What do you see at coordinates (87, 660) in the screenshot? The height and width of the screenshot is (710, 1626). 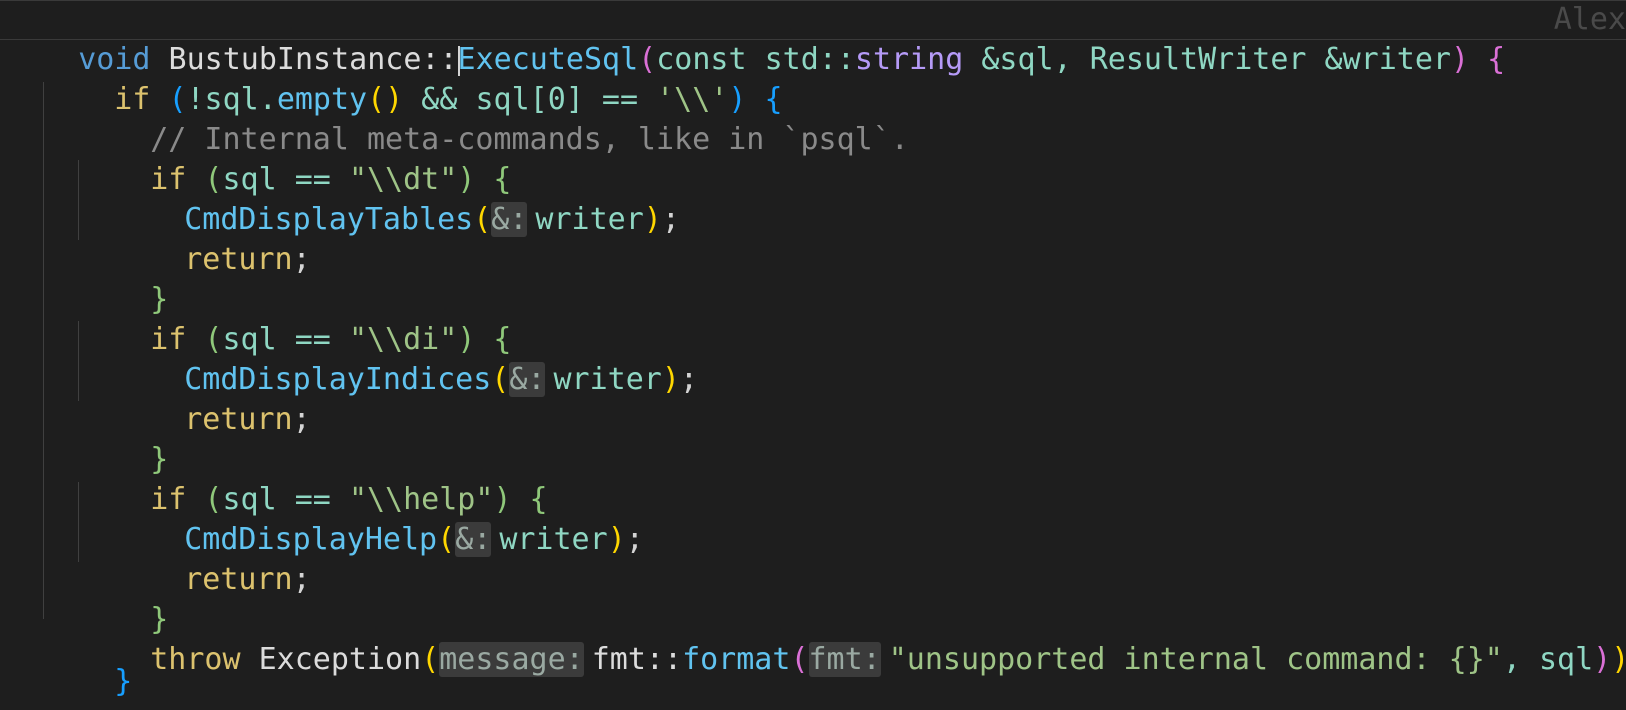 I see `code-line-17: }` at bounding box center [87, 660].